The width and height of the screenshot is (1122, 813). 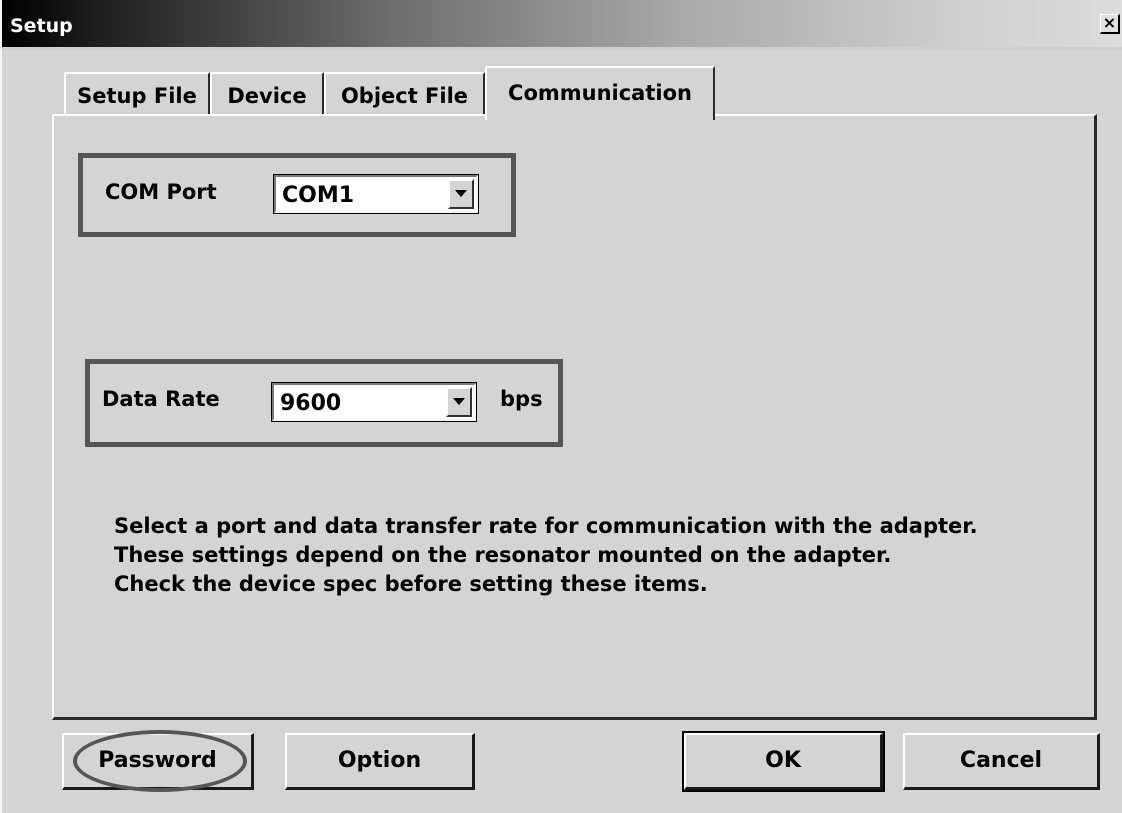 What do you see at coordinates (404, 94) in the screenshot?
I see `tab-object-file: Object File` at bounding box center [404, 94].